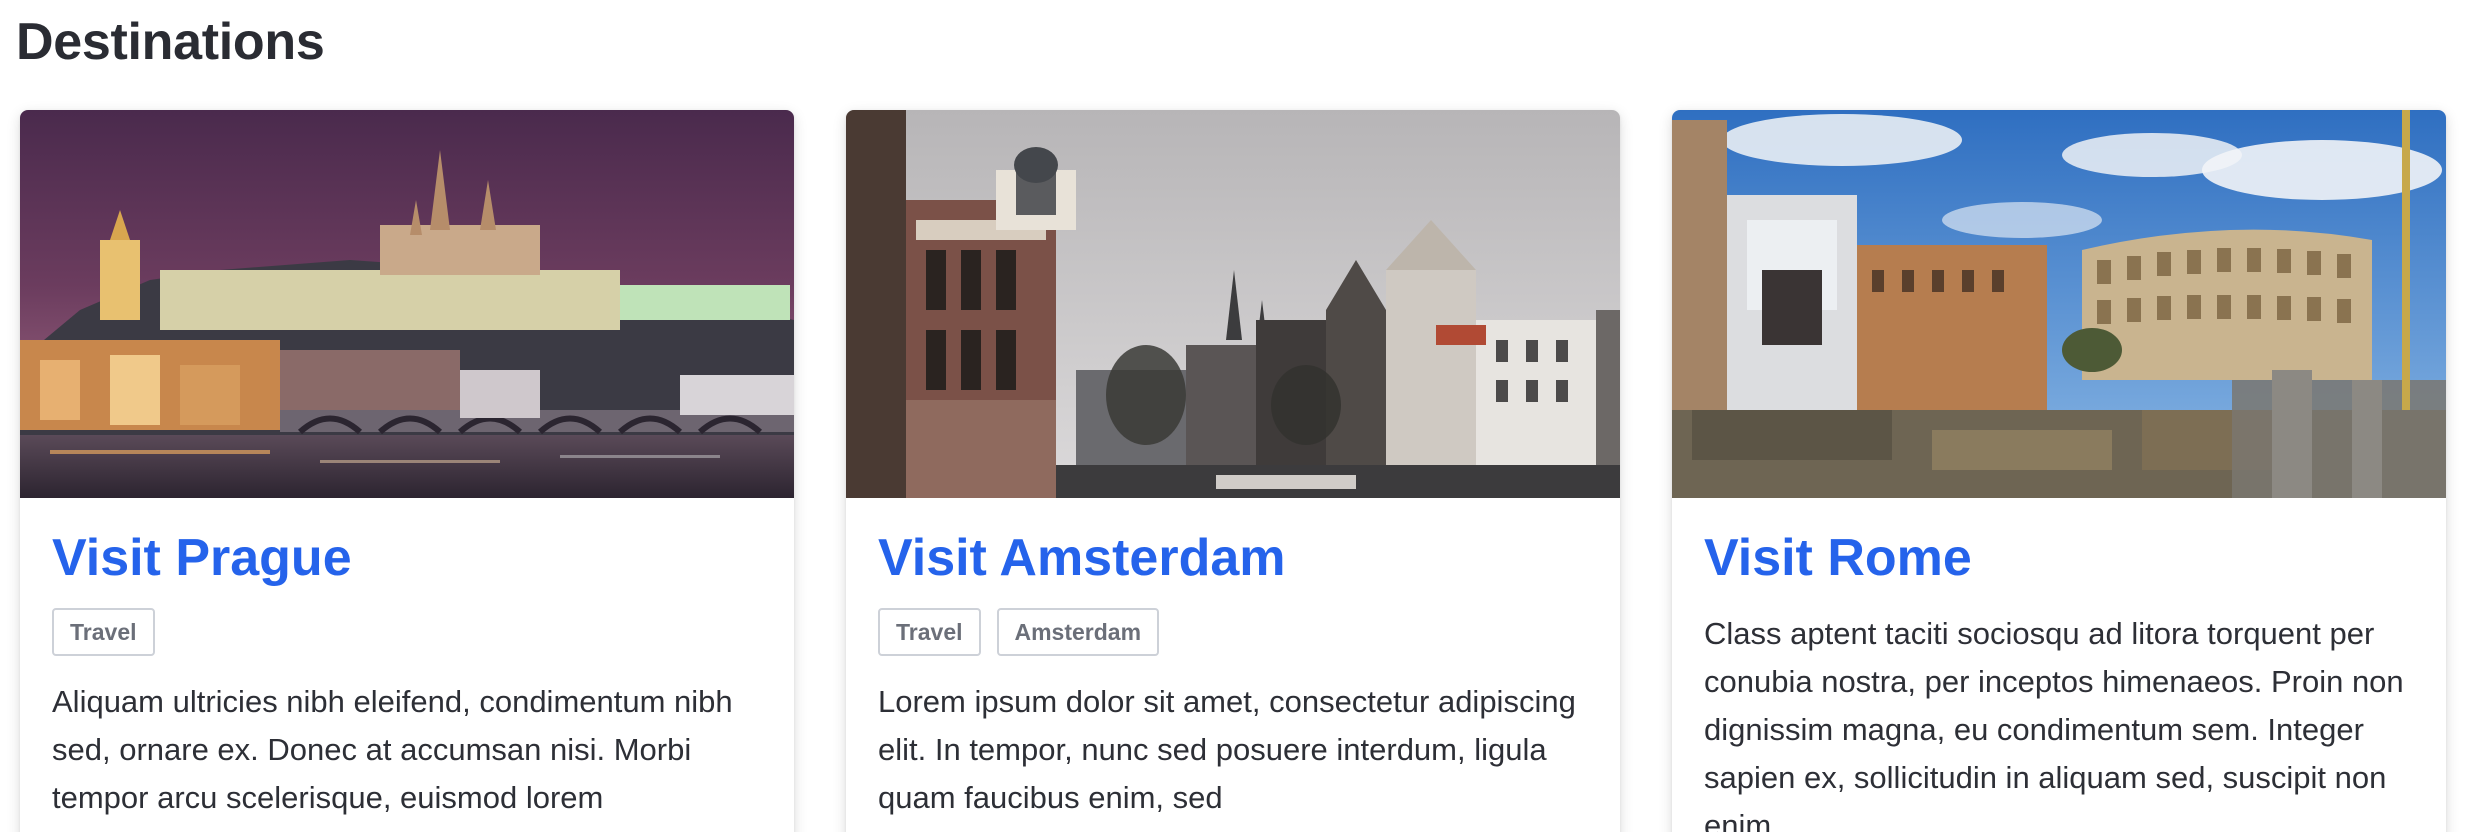  I want to click on card-title-link: Visit Rome, so click(1838, 558).